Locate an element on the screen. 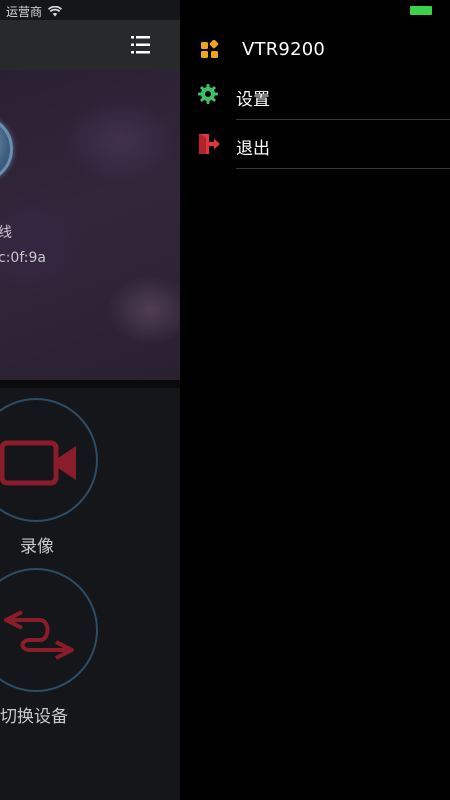 This screenshot has height=800, width=450. section-divider is located at coordinates (90, 384).